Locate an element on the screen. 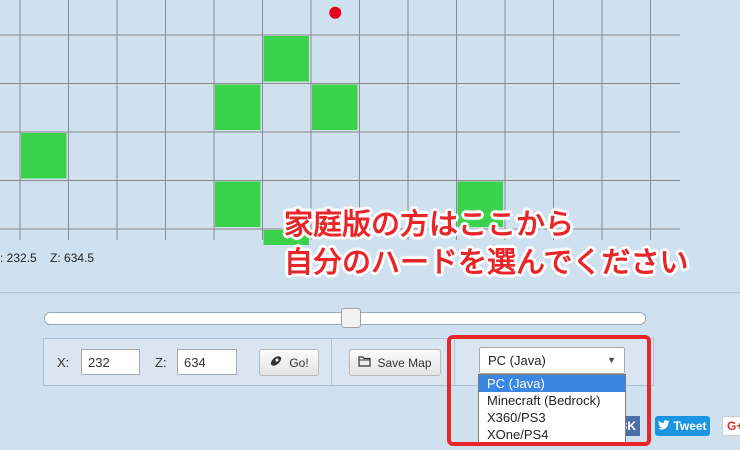  control-separator is located at coordinates (331, 362).